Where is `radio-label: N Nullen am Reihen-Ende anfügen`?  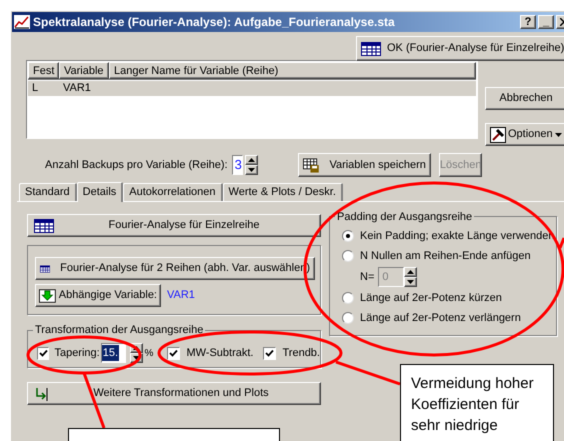
radio-label: N Nullen am Reihen-Ende anfügen is located at coordinates (445, 256).